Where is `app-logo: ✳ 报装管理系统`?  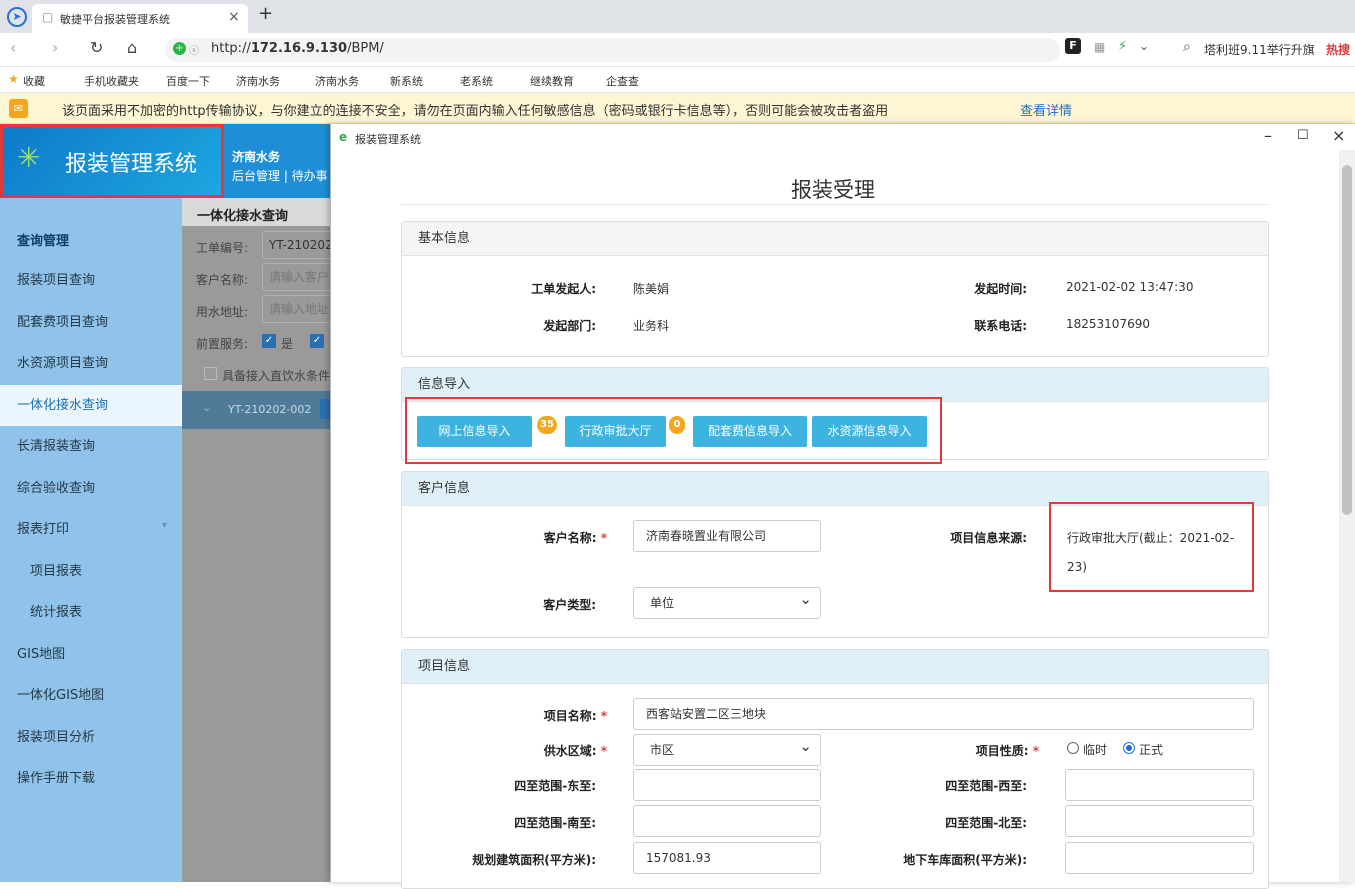
app-logo: ✳ 报装管理系统 is located at coordinates (112, 161).